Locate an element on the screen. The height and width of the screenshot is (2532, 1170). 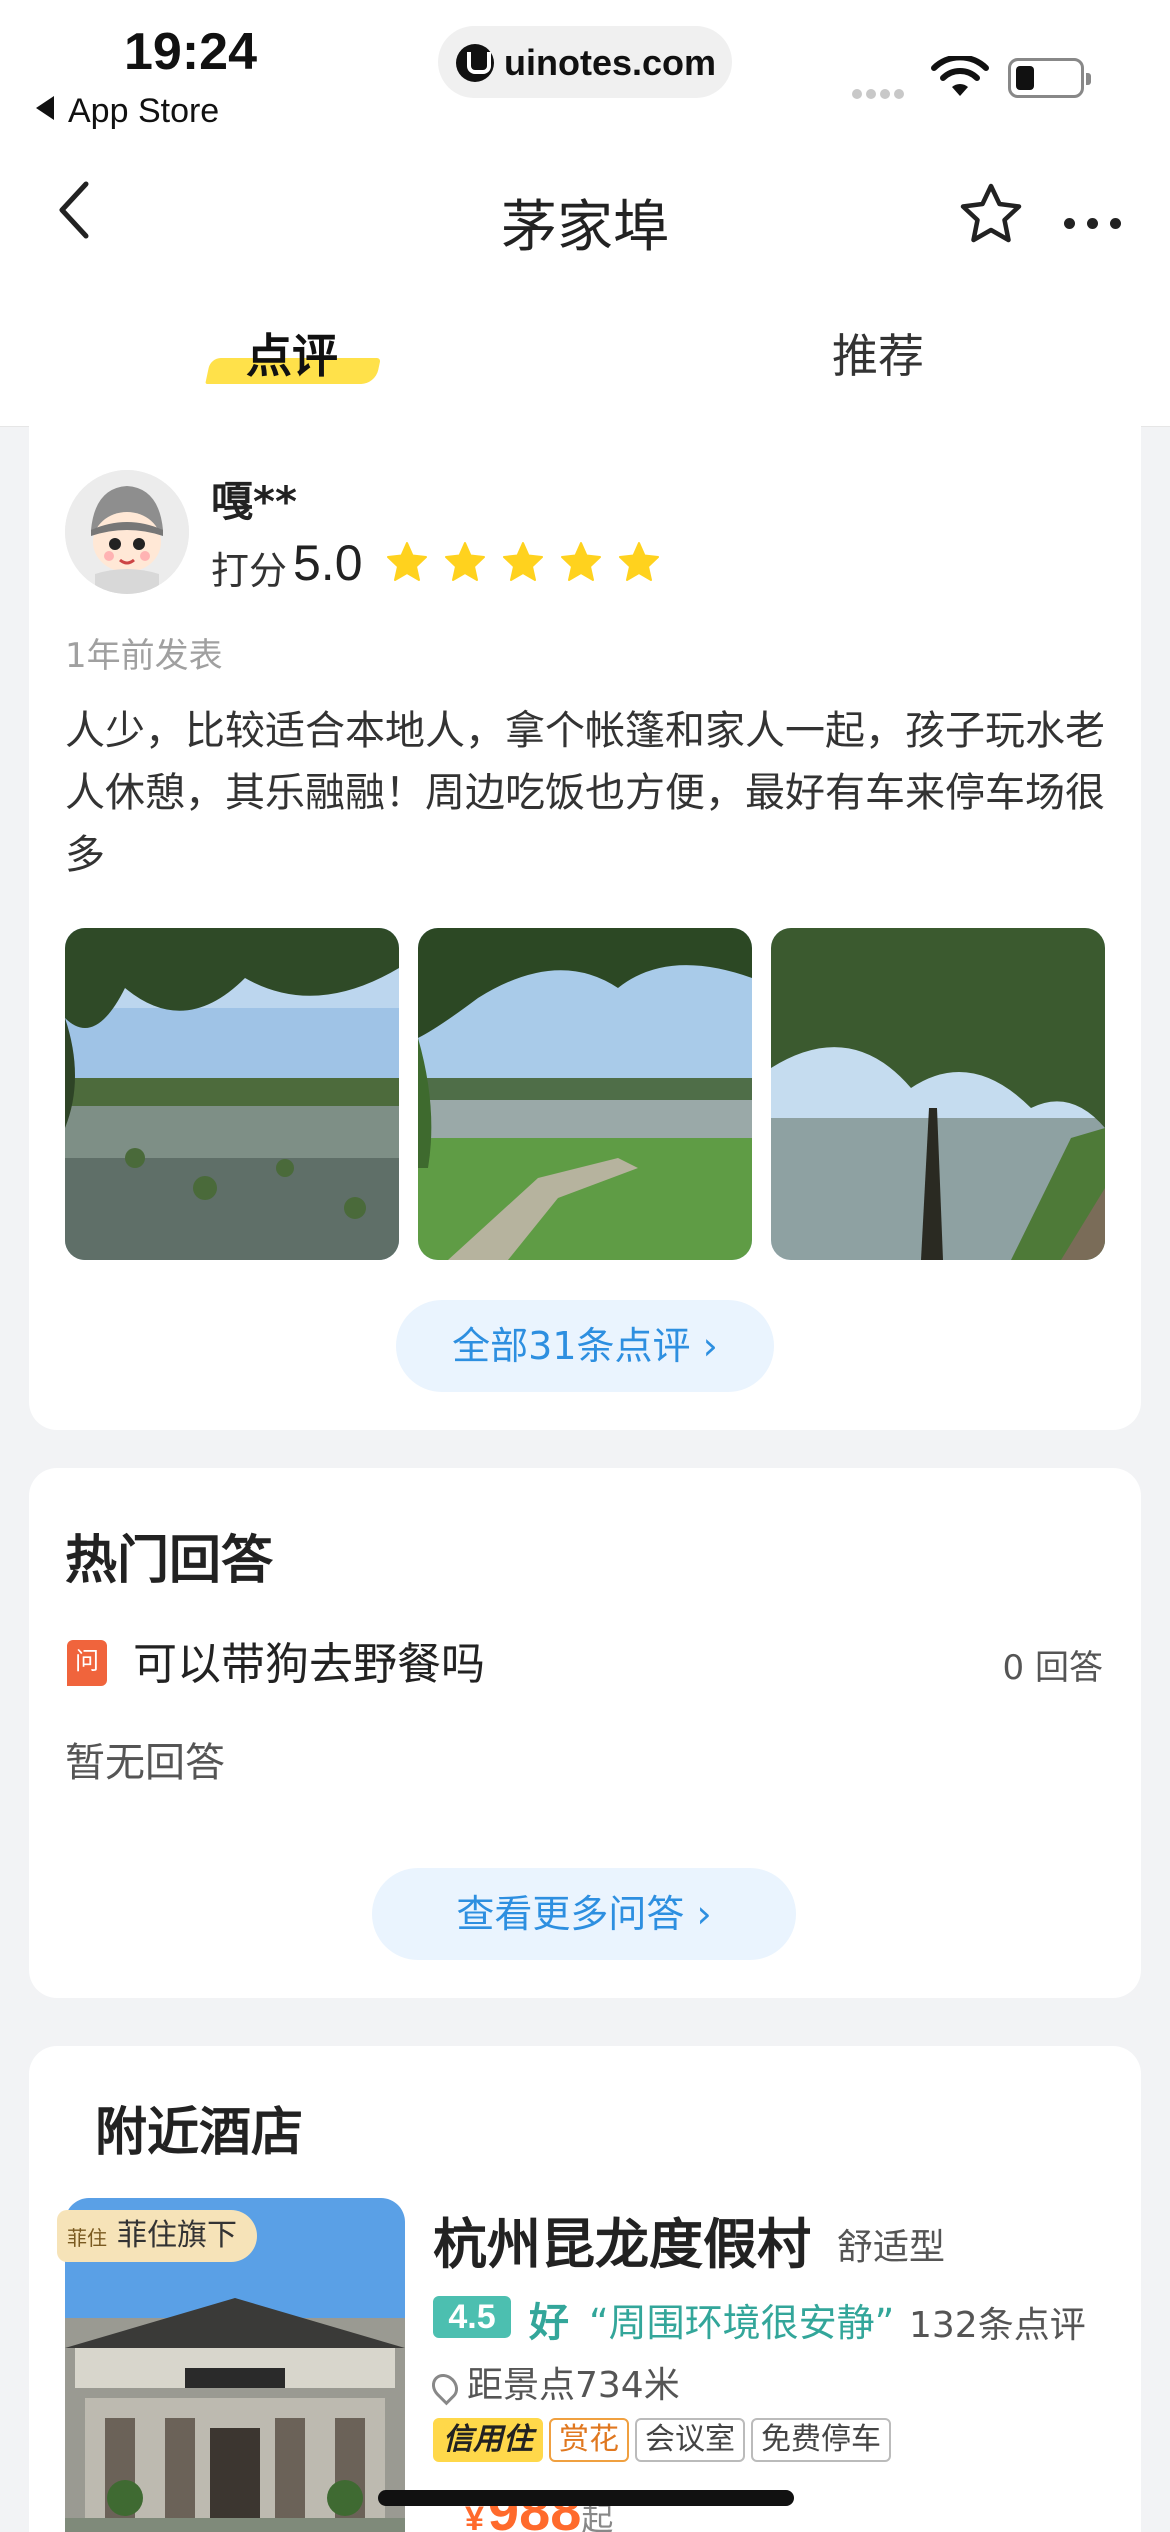
hotels-title: 附近酒店 is located at coordinates (199, 2133).